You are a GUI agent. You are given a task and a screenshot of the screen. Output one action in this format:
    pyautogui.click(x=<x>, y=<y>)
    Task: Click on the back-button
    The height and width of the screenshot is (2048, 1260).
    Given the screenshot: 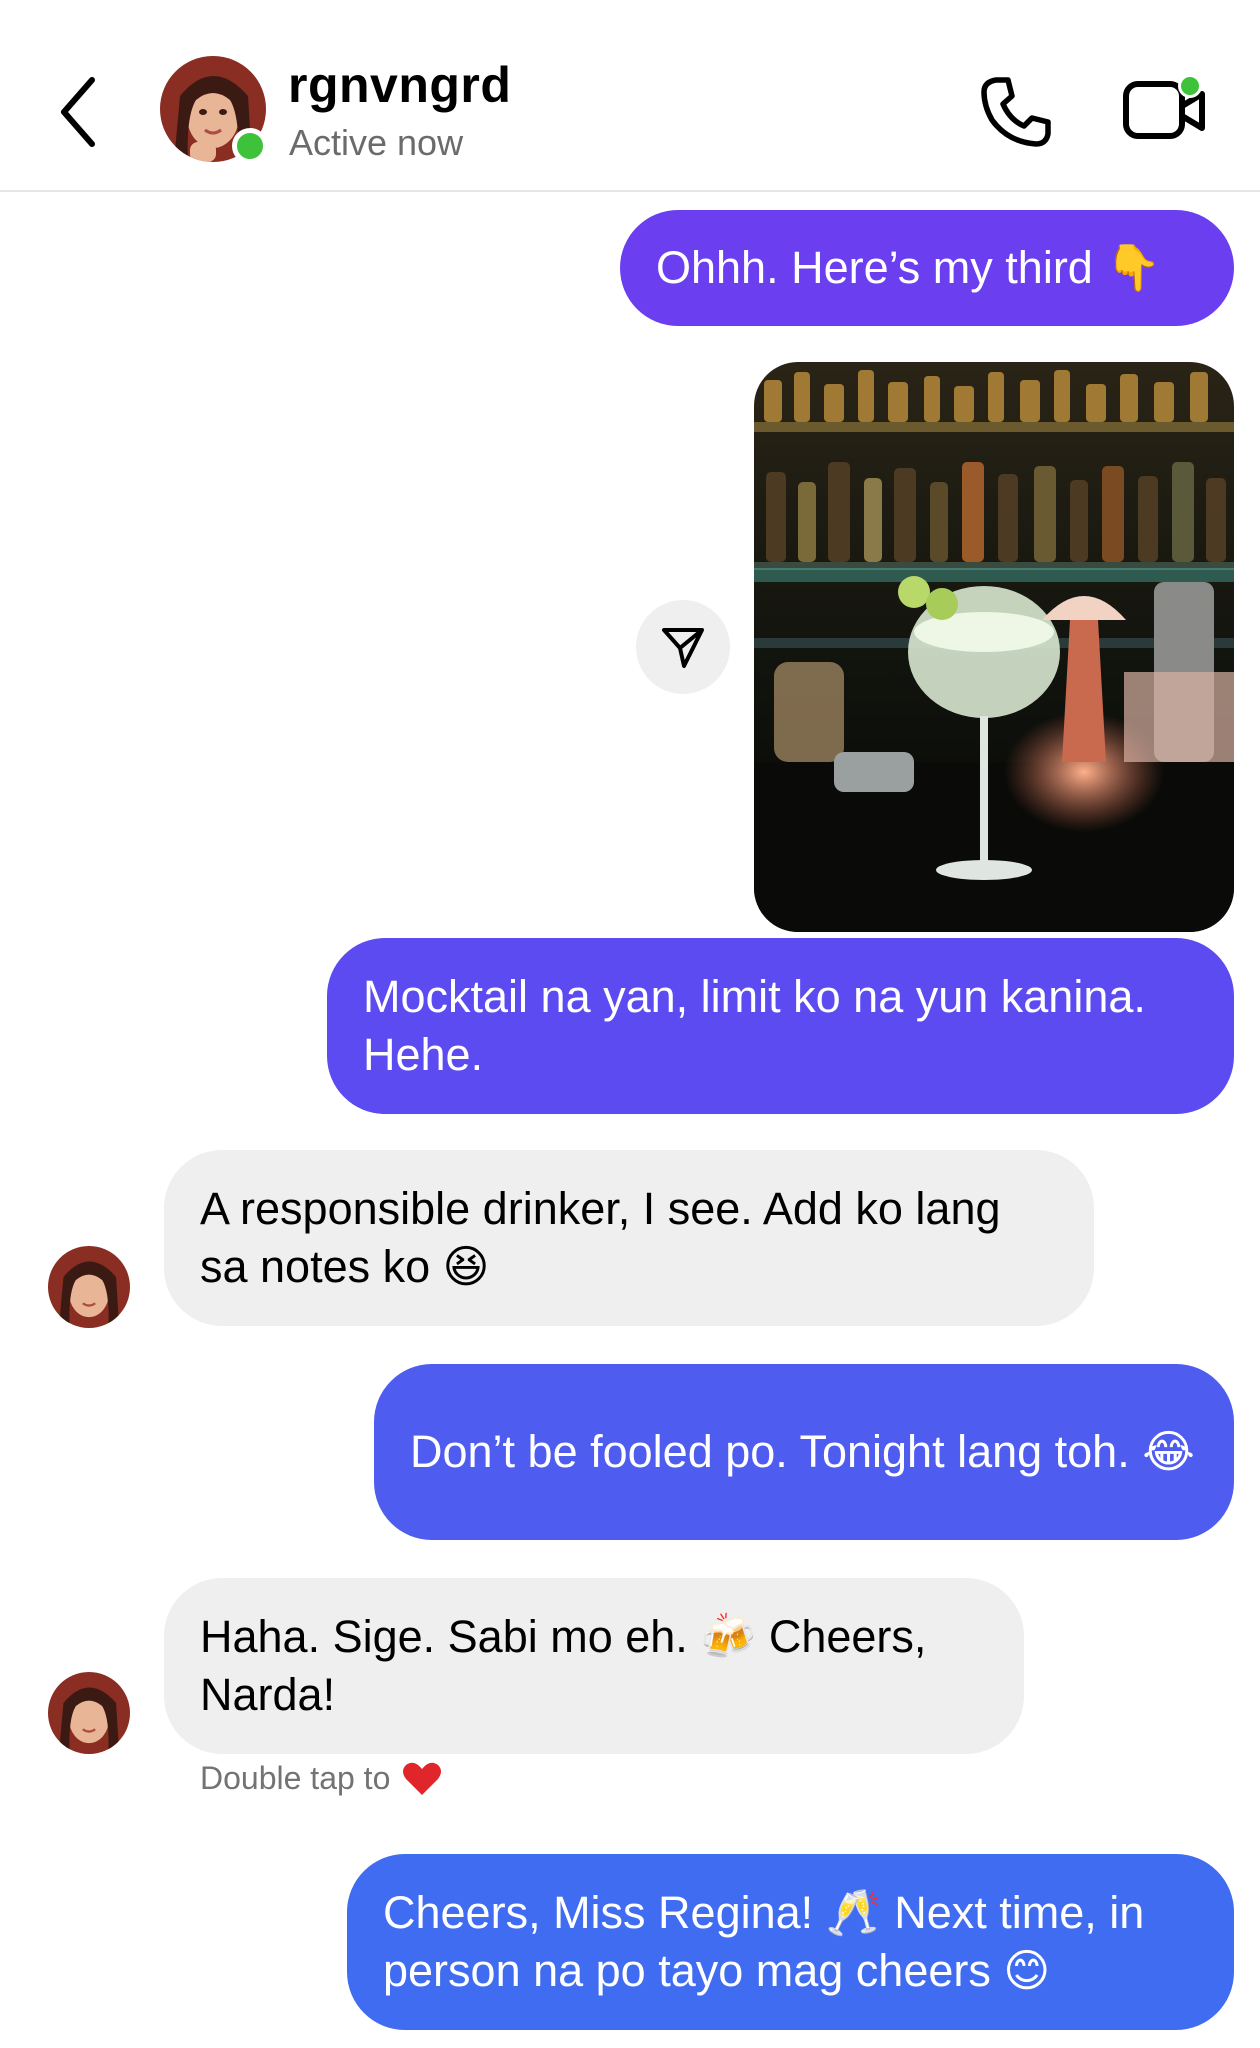 What is the action you would take?
    pyautogui.click(x=82, y=112)
    